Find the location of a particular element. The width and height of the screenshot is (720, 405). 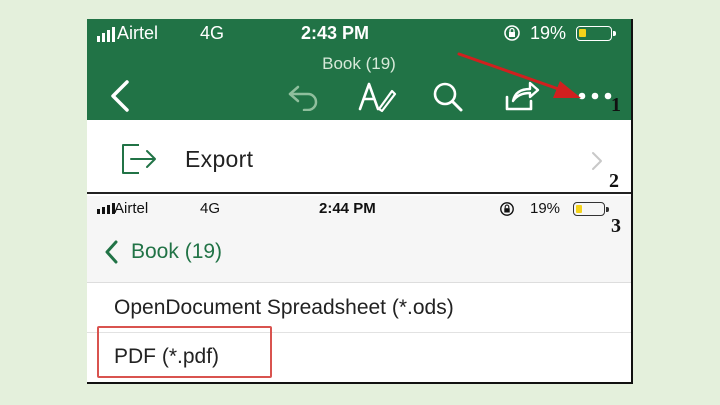

export-icon is located at coordinates (139, 159).